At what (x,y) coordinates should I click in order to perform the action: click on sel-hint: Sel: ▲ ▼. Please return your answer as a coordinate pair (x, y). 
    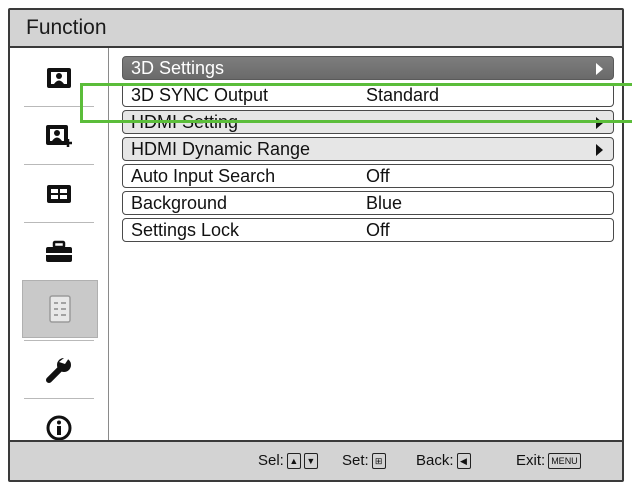
    Looking at the image, I should click on (288, 461).